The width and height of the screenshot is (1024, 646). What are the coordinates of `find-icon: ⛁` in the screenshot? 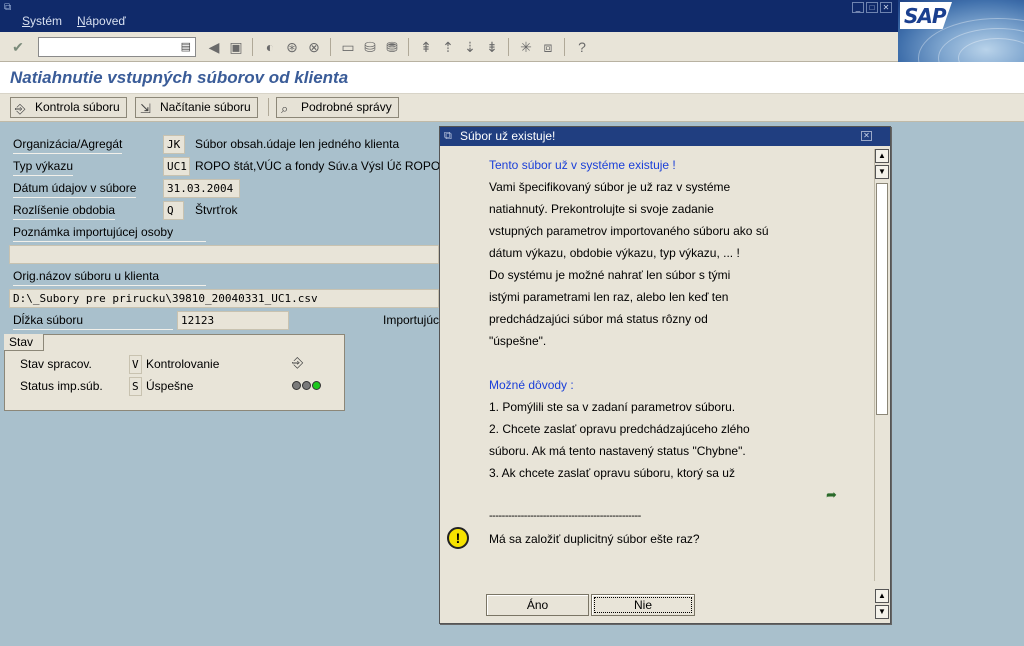 It's located at (370, 47).